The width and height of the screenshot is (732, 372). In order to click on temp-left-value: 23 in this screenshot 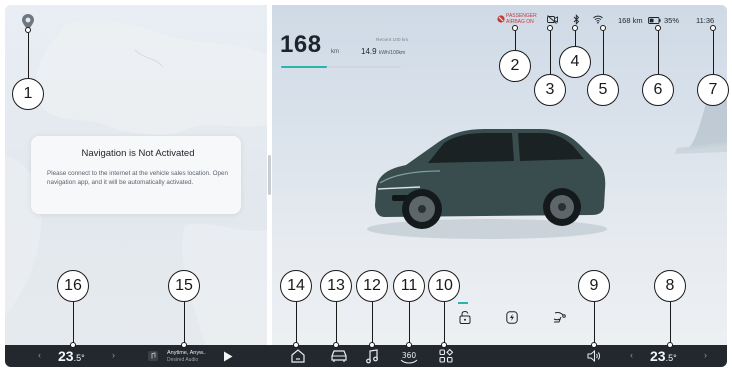, I will do `click(66, 356)`.